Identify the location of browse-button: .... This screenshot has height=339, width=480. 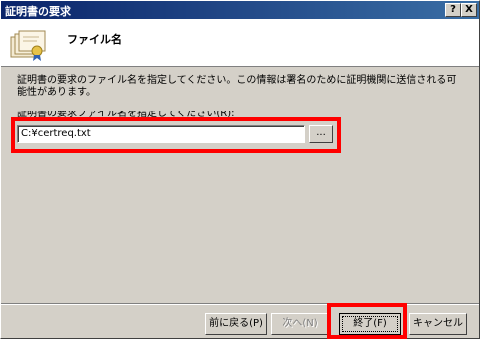
(321, 134).